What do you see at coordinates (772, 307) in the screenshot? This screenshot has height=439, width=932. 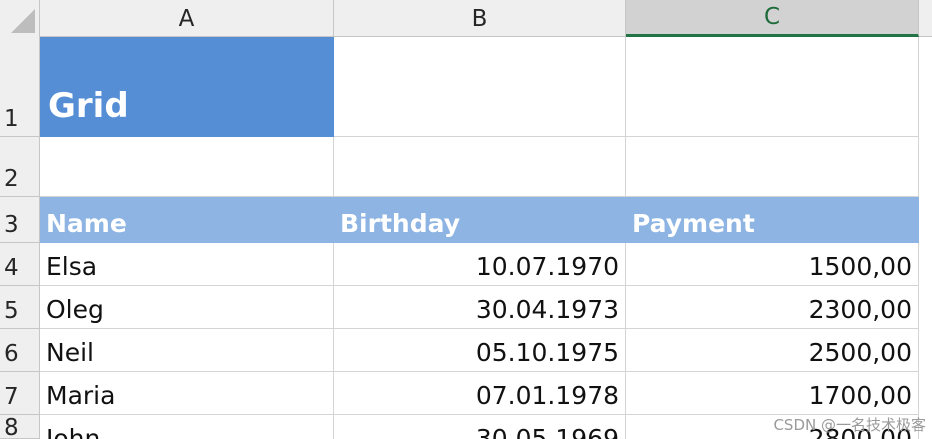 I see `cell-payment: 2300,00` at bounding box center [772, 307].